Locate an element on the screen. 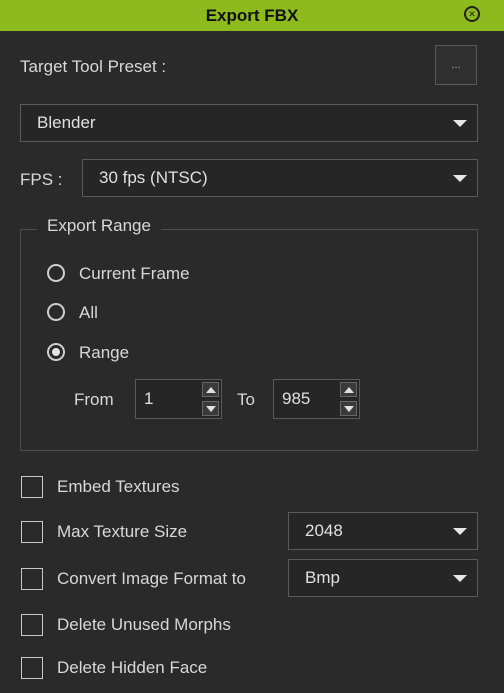 The image size is (504, 693). radio-current-frame-label: Current Frame is located at coordinates (134, 273).